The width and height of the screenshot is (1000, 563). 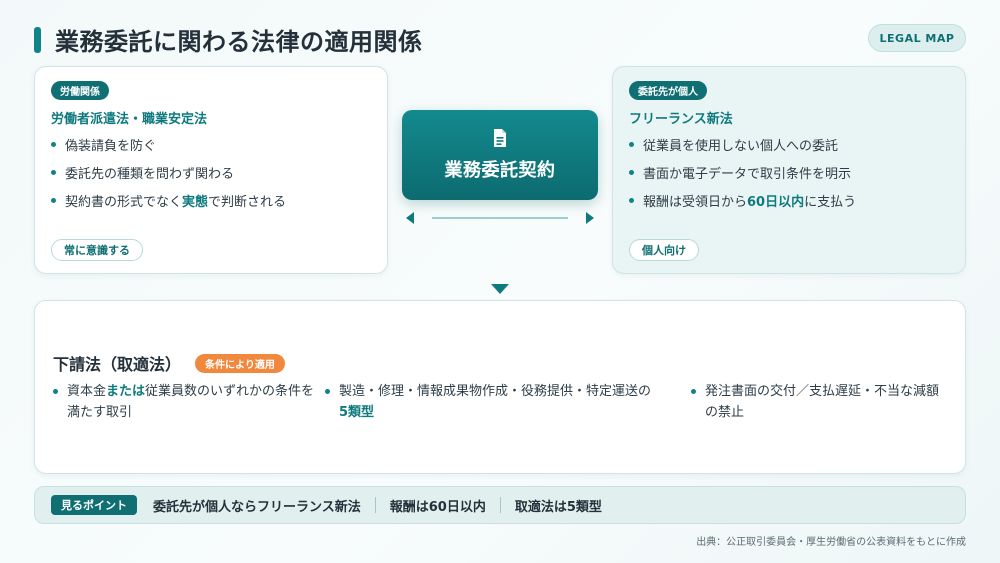 I want to click on labor-card-heading: 労働者派遣法・職業安定法, so click(x=129, y=119).